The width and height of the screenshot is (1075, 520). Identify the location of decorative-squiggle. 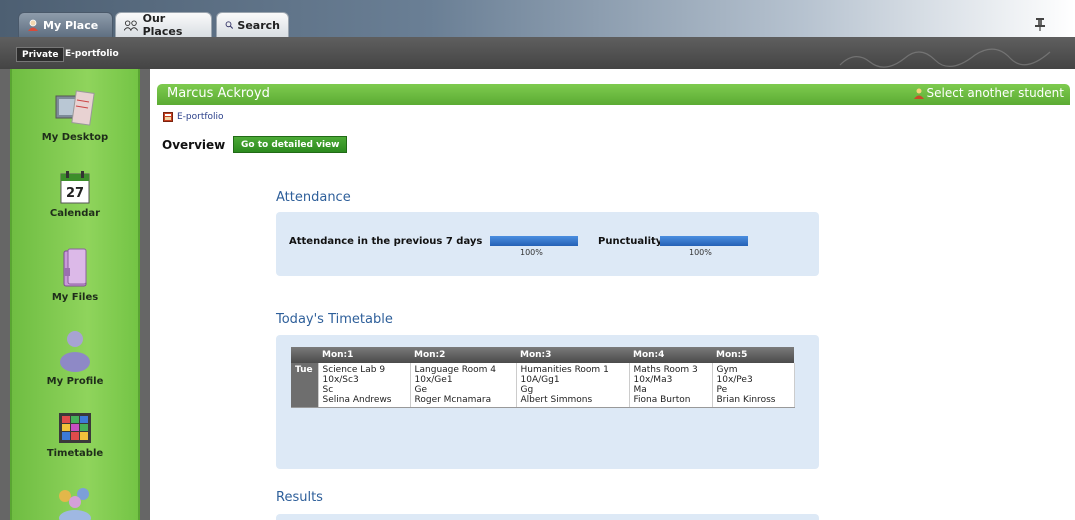
(945, 58).